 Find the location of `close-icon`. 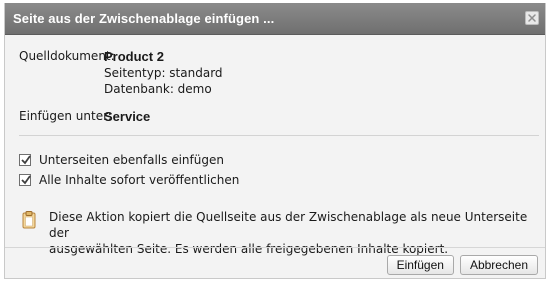

close-icon is located at coordinates (532, 18).